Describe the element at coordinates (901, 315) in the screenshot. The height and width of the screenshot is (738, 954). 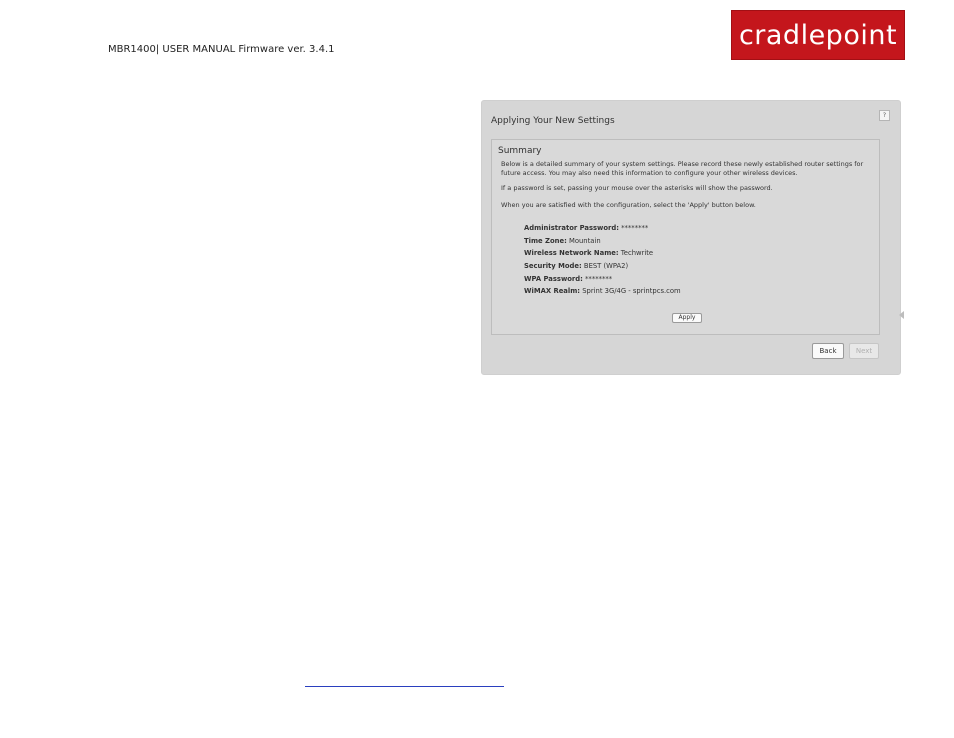
I see `side-arrow-icon` at that location.